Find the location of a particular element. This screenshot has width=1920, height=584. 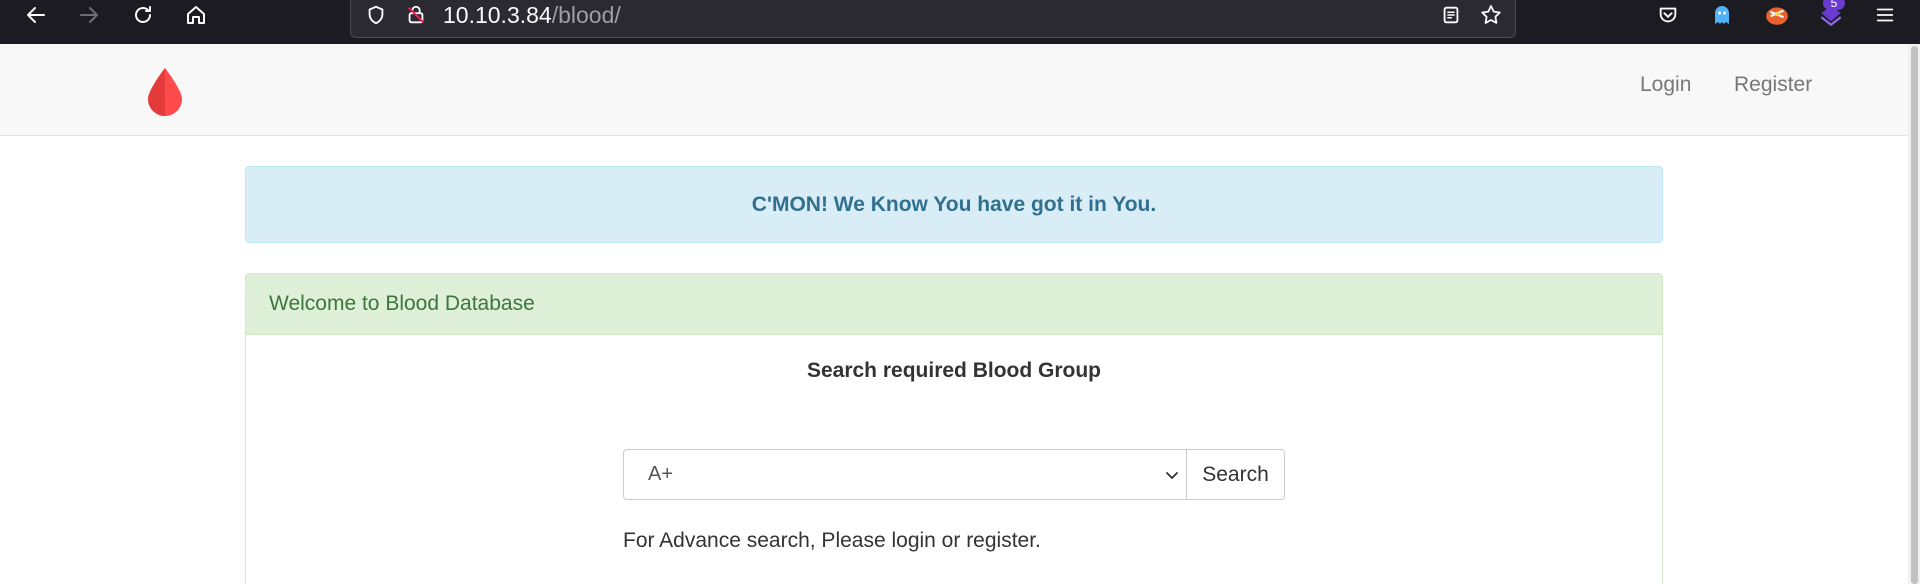

search-heading: Search required Blood Group is located at coordinates (954, 370).